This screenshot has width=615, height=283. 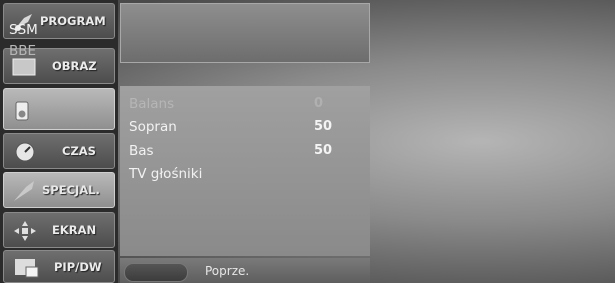 I want to click on clock-icon, so click(x=25, y=154).